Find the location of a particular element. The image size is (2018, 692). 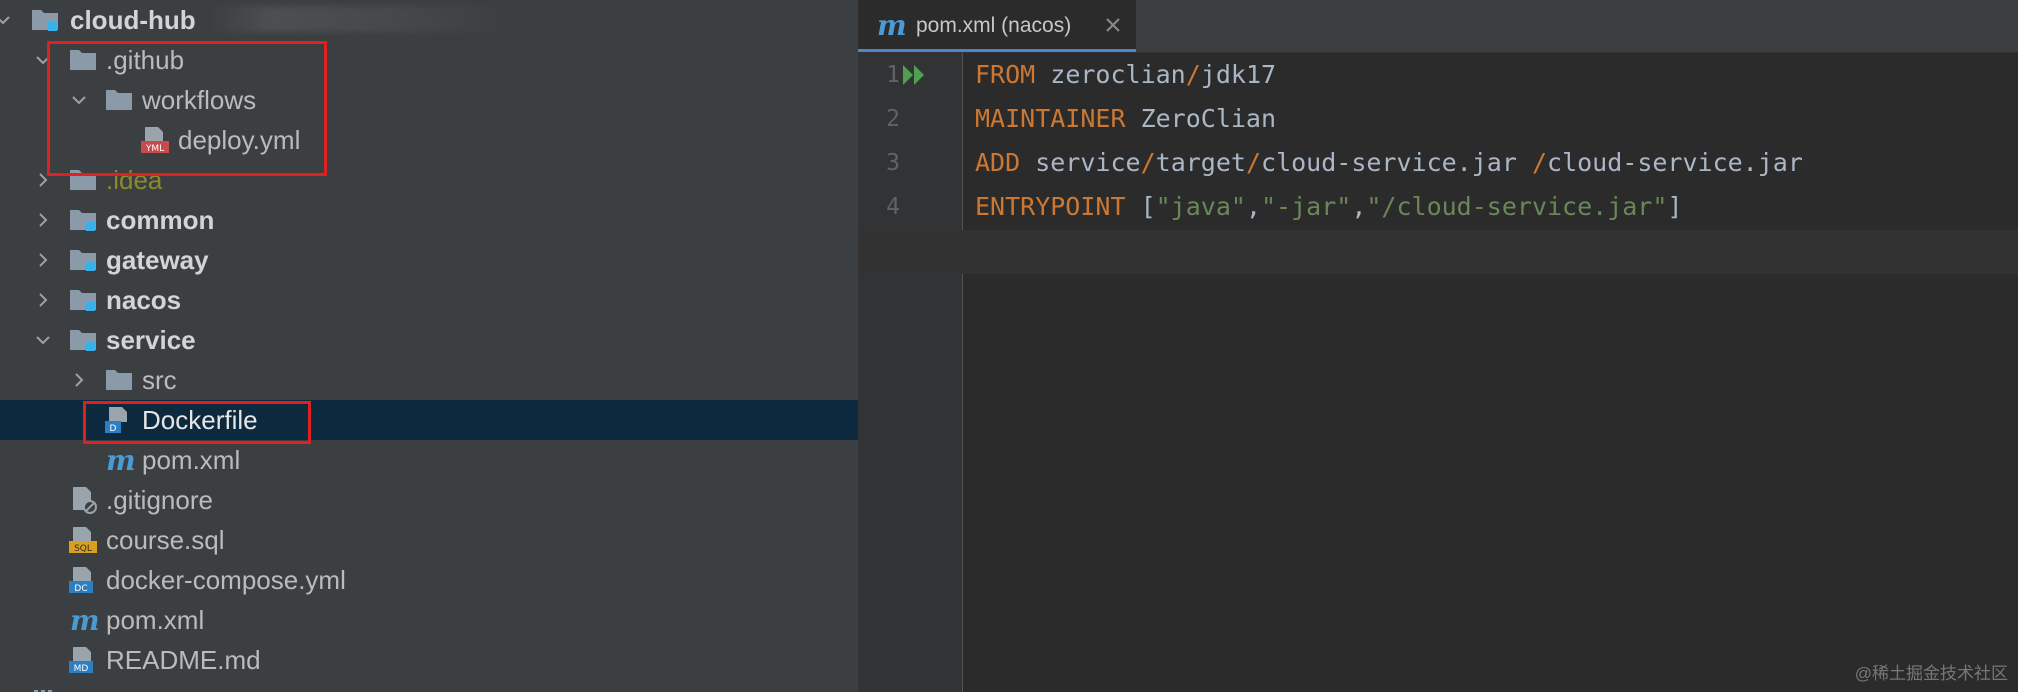

code-line: FROM zeroclian/jdk17 is located at coordinates (1125, 75).